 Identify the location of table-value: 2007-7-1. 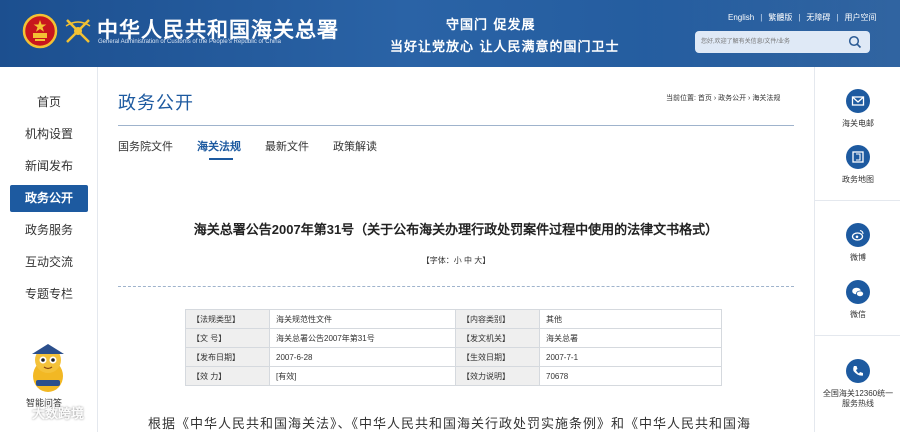
(630, 357).